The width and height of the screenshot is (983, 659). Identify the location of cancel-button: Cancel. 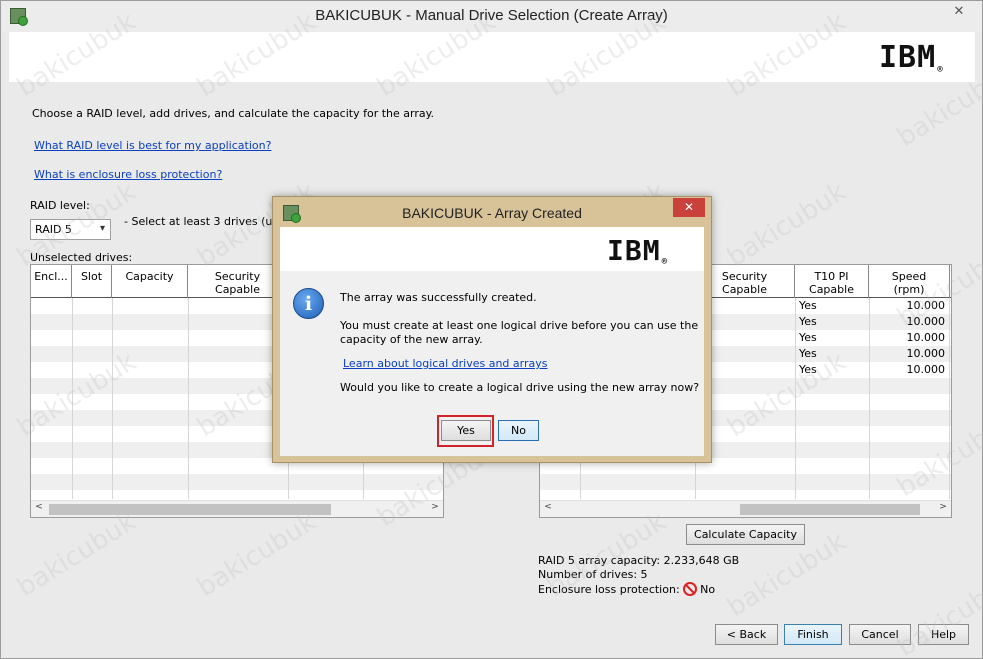
(880, 634).